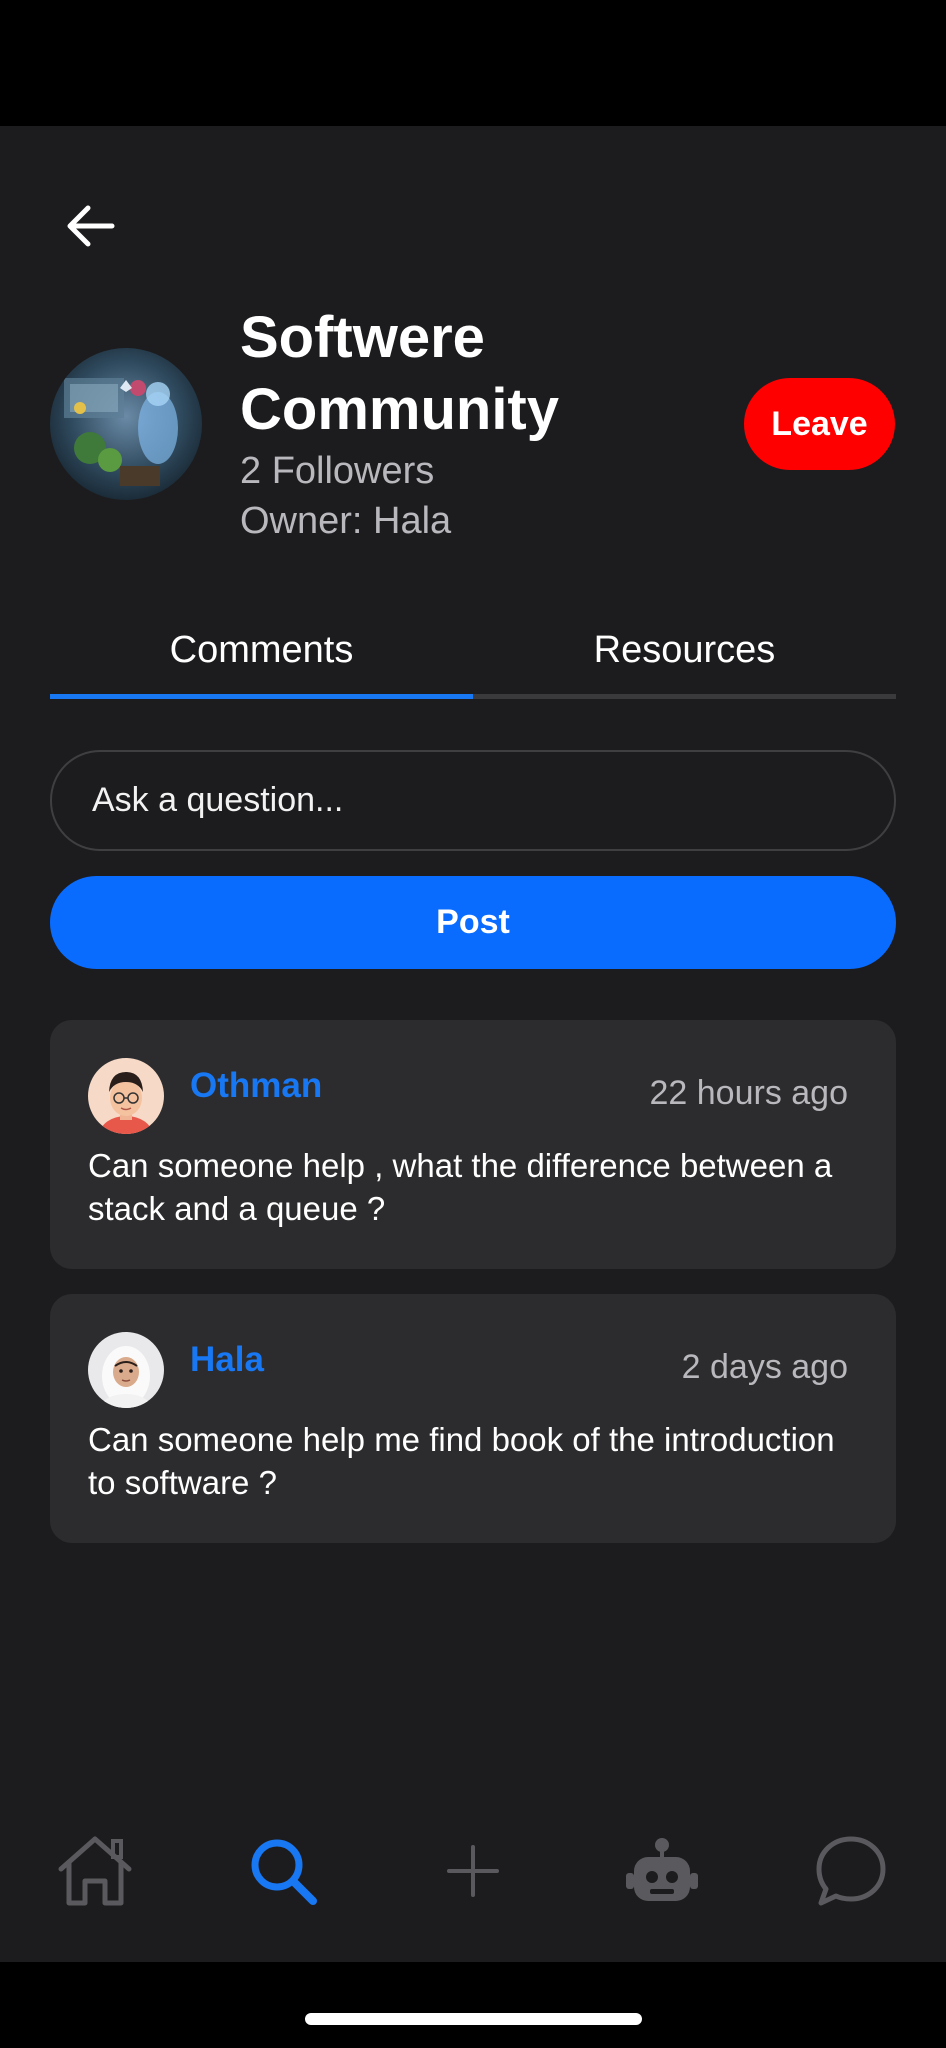 The width and height of the screenshot is (946, 2048). What do you see at coordinates (261, 696) in the screenshot?
I see `tab-active-indicator` at bounding box center [261, 696].